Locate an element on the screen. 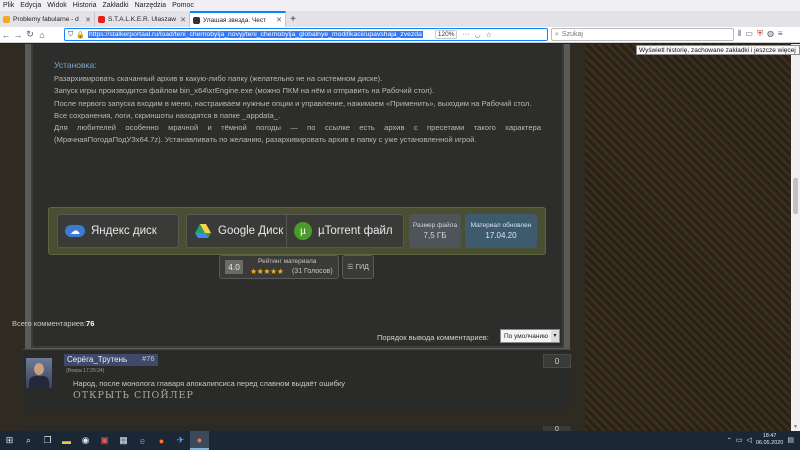 Image resolution: width=800 pixels, height=450 pixels. shield-icon: ⛨ is located at coordinates (760, 34).